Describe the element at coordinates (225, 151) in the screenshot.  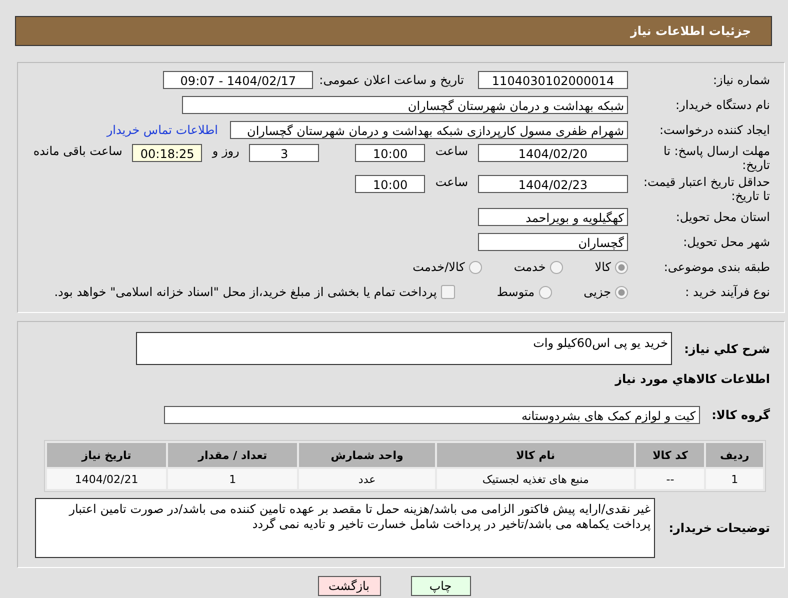
I see `field-label: روز و` at that location.